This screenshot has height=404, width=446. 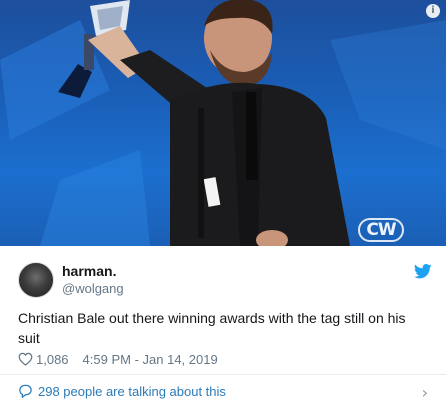 What do you see at coordinates (93, 288) in the screenshot?
I see `author-handle: @wolgang` at bounding box center [93, 288].